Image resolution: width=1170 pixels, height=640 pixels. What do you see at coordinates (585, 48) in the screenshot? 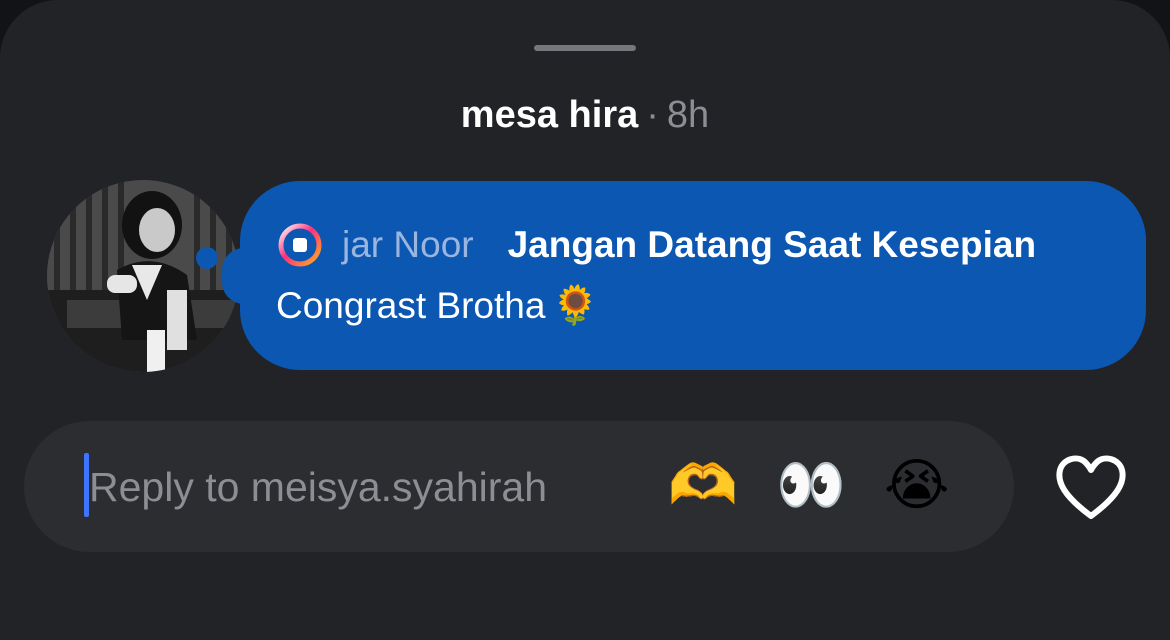
I see `sheet-grabber` at bounding box center [585, 48].